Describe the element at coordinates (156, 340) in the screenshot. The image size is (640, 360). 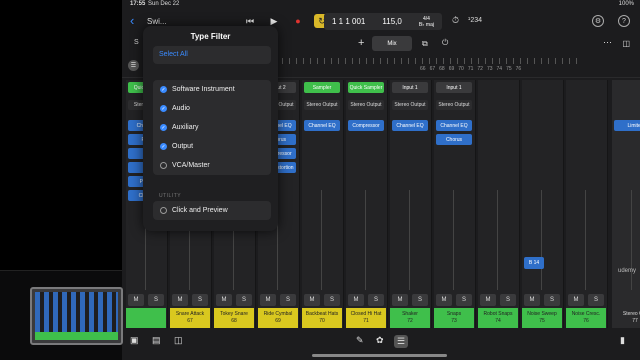
I see `inspector-icon: ▤` at that location.